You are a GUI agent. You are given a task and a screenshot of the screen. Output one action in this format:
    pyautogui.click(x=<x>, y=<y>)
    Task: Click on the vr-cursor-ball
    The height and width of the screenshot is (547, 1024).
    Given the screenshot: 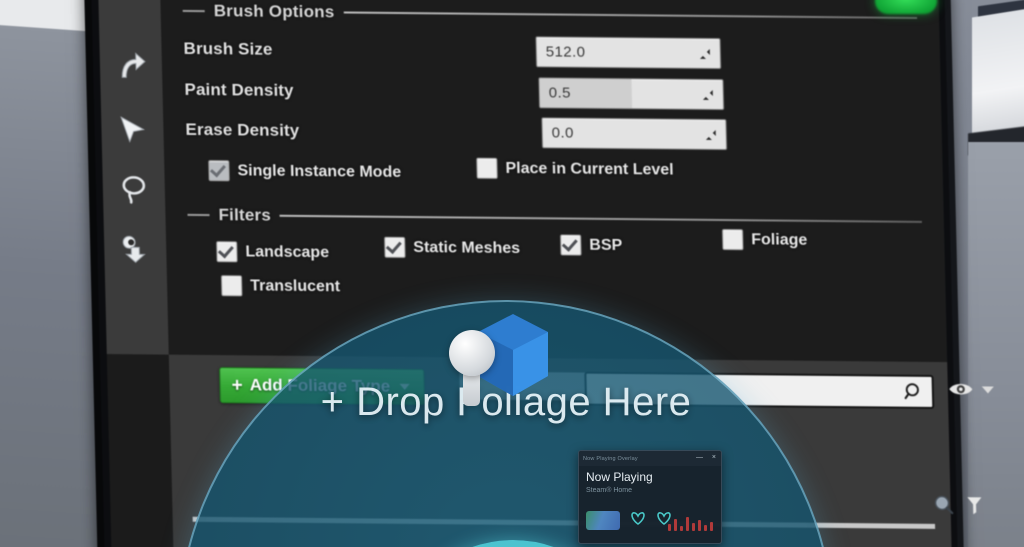 What is the action you would take?
    pyautogui.click(x=472, y=353)
    